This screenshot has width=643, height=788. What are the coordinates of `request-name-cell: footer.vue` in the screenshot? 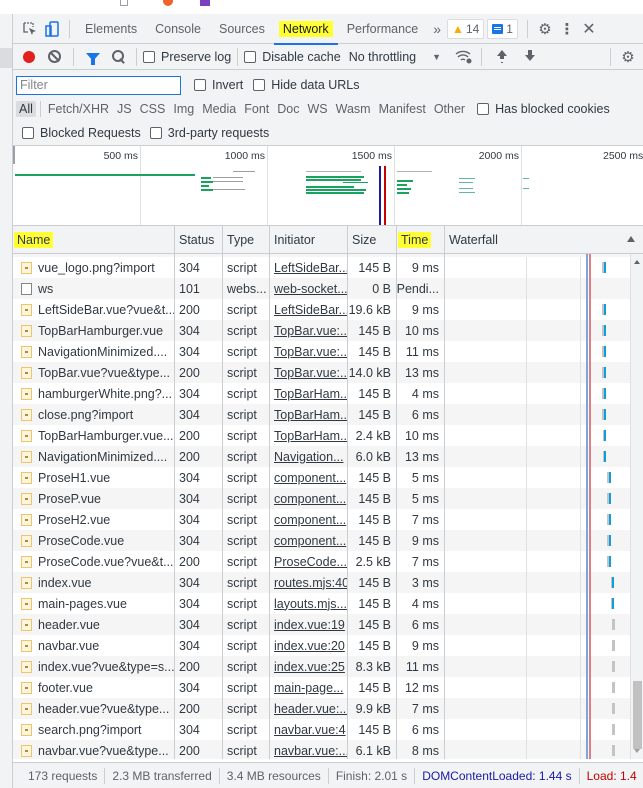 It's located at (94, 687).